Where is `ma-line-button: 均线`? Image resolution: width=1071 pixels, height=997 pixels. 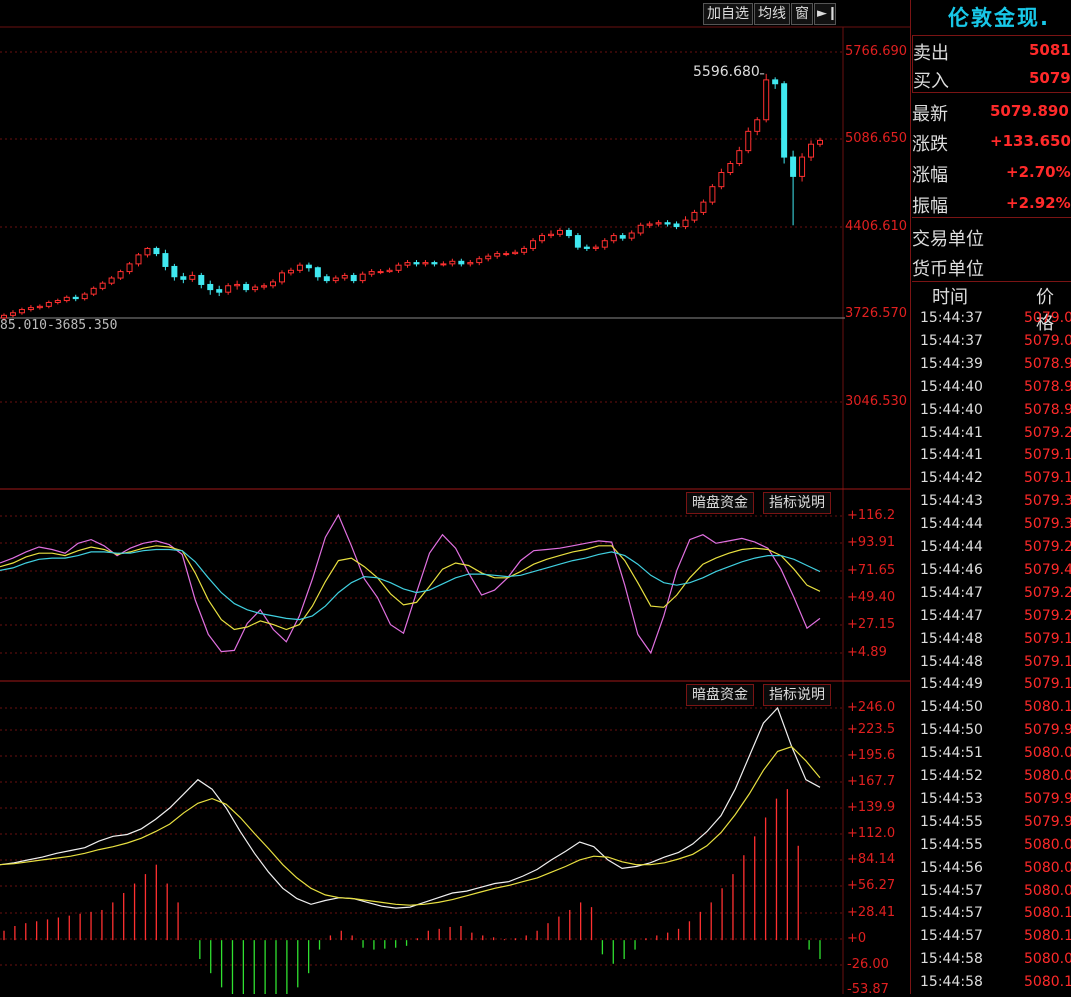 ma-line-button: 均线 is located at coordinates (772, 14).